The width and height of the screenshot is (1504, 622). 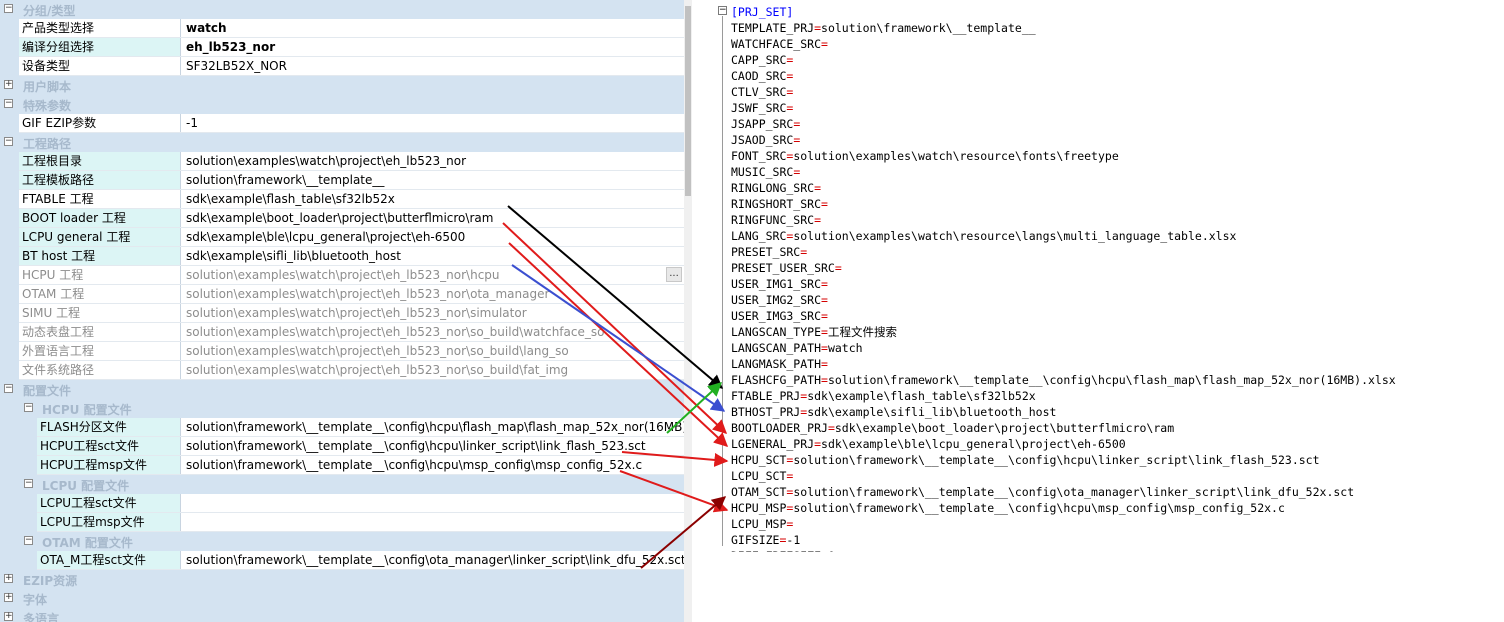 What do you see at coordinates (786, 268) in the screenshot?
I see `ini-line: PRESET_USER_SRC=` at bounding box center [786, 268].